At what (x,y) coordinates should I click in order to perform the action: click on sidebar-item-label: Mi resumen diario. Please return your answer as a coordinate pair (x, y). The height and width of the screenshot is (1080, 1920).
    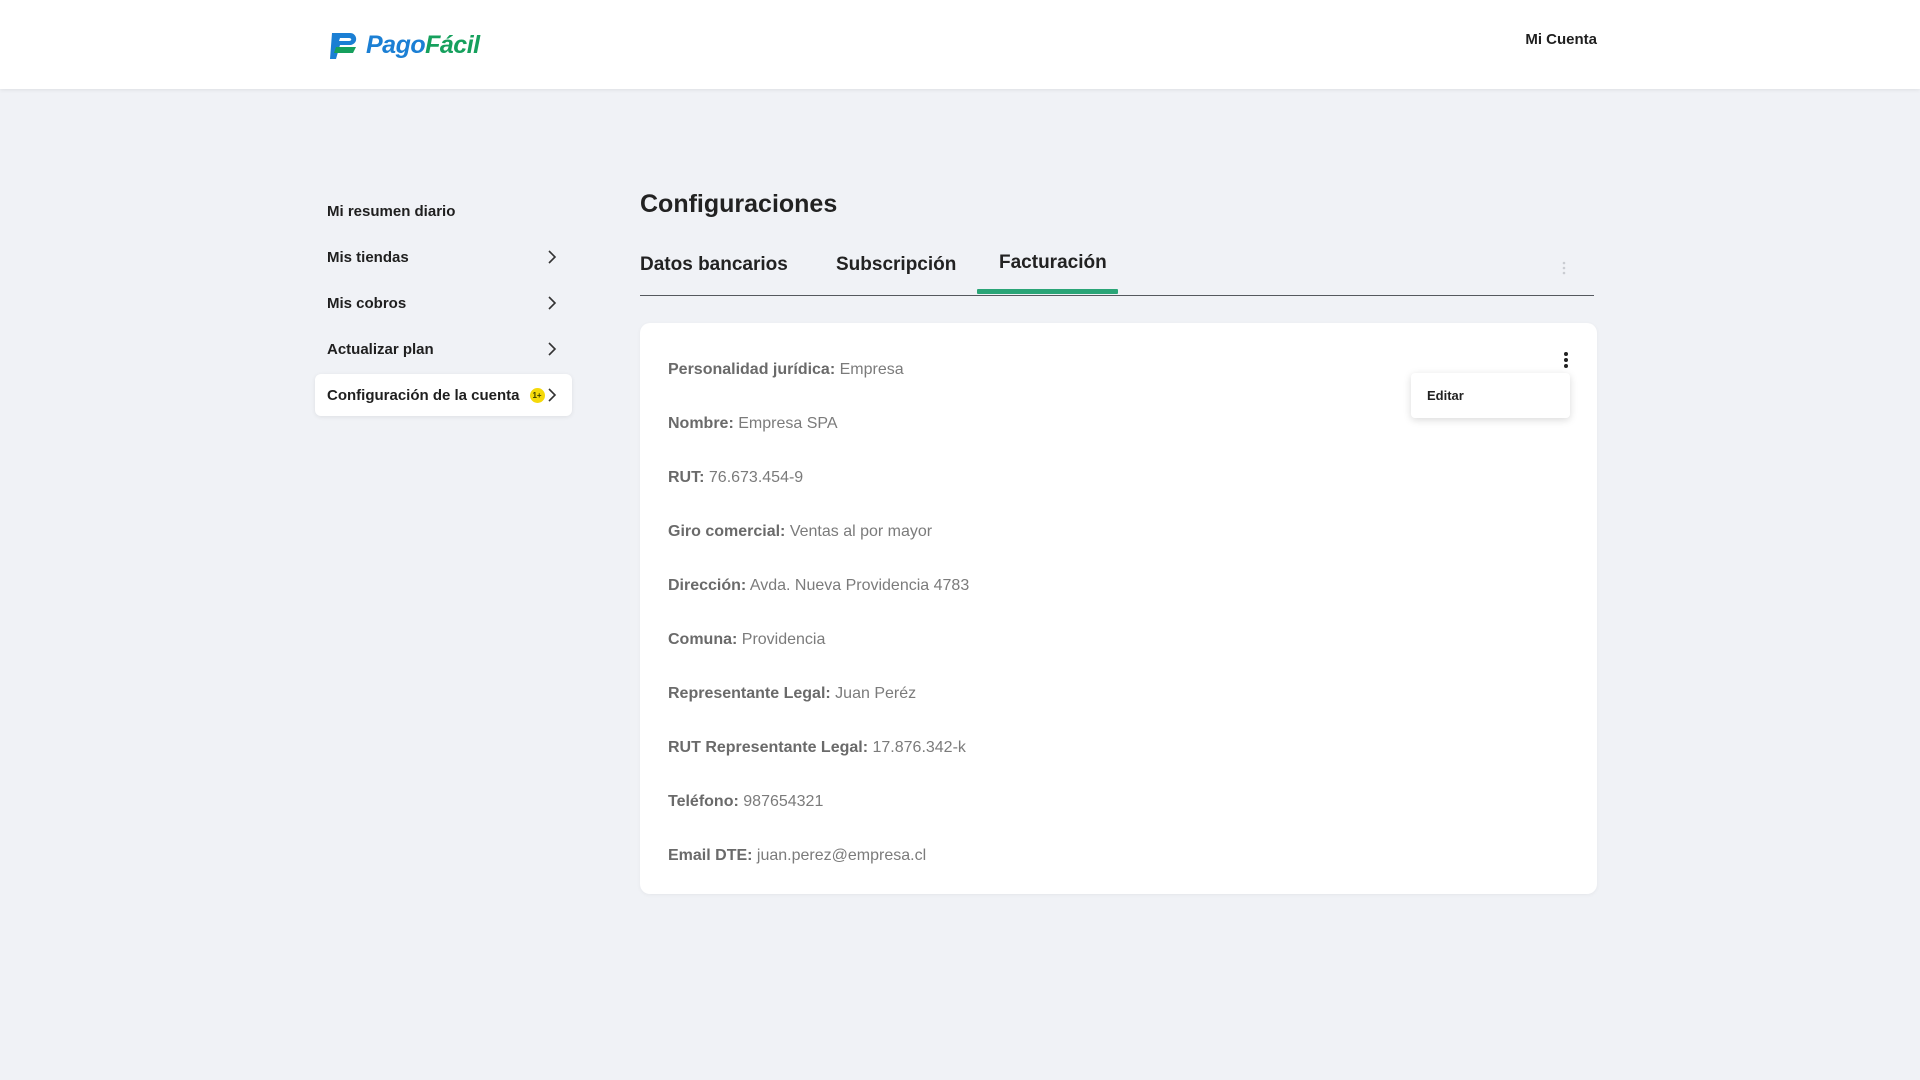
    Looking at the image, I should click on (391, 211).